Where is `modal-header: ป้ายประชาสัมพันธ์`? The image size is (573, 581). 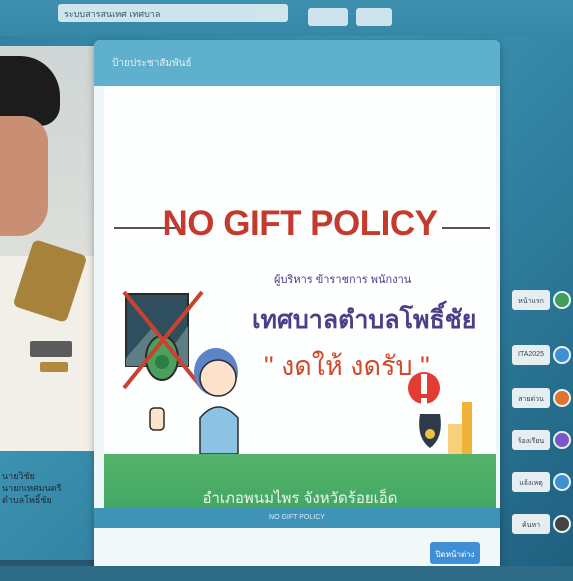 modal-header: ป้ายประชาสัมพันธ์ is located at coordinates (297, 63).